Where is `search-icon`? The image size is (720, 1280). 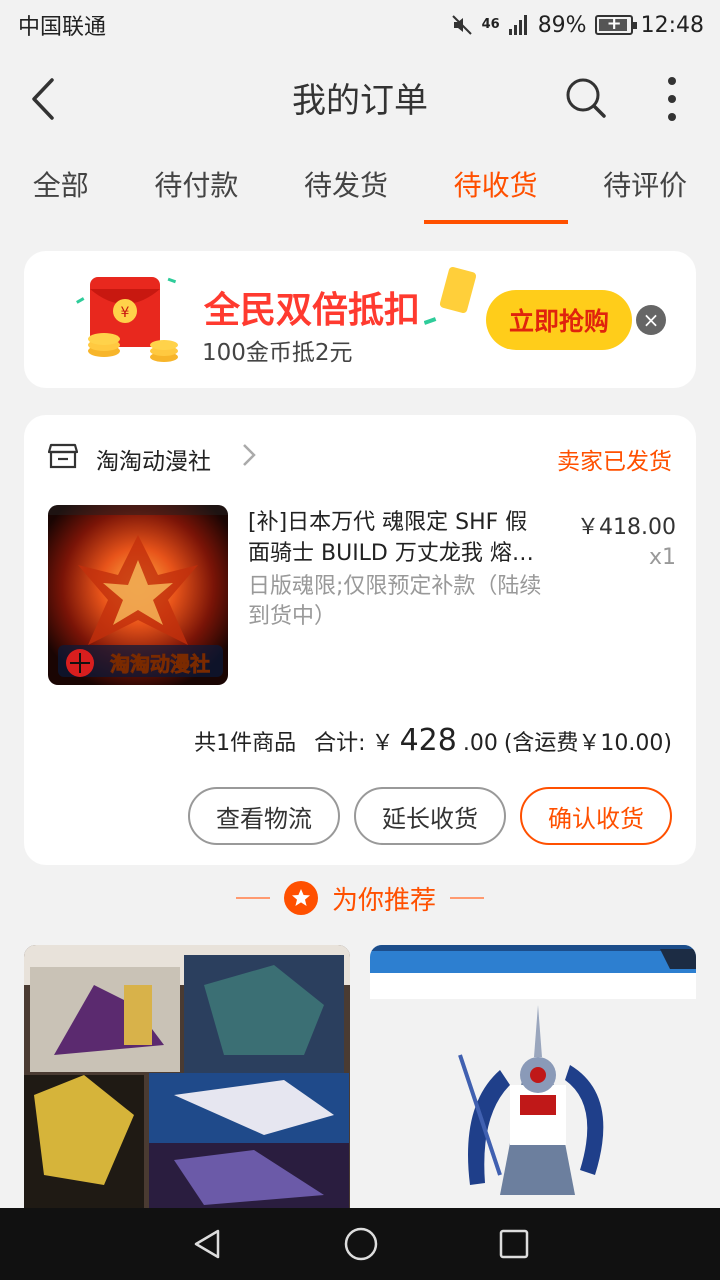
search-icon is located at coordinates (585, 97).